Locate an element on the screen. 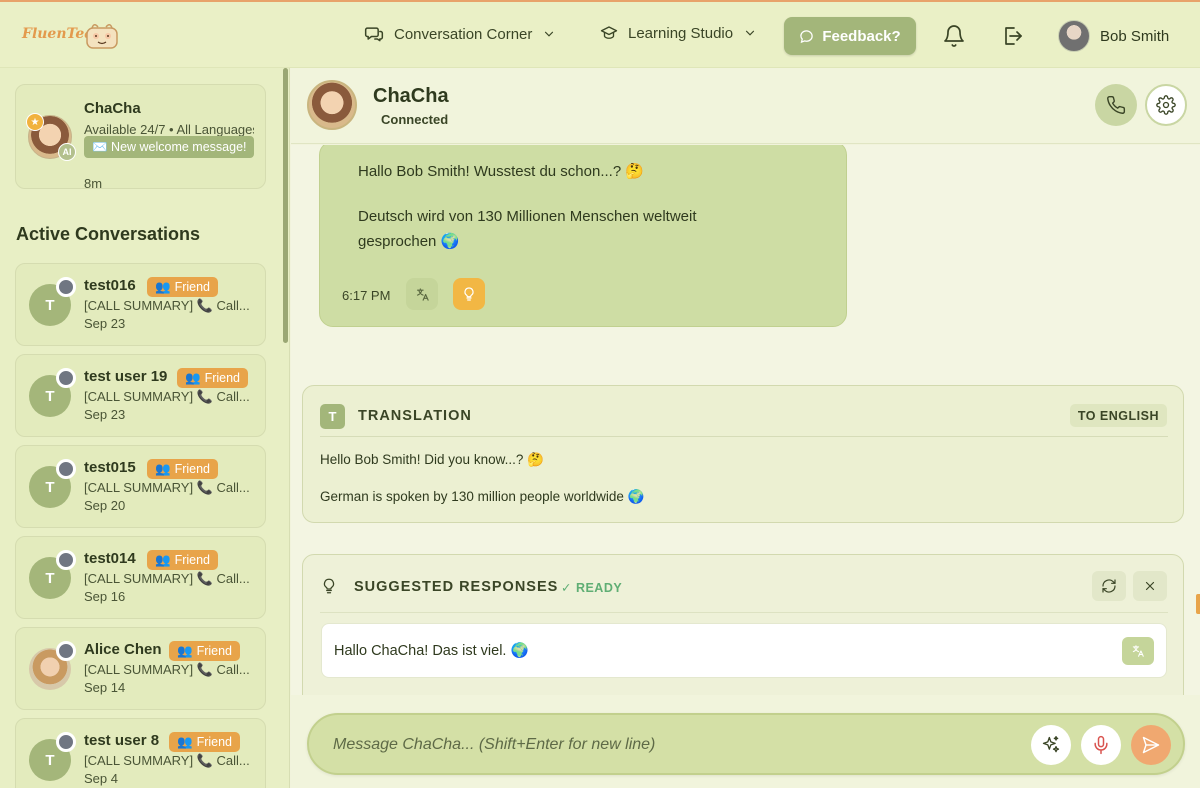 This screenshot has width=1200, height=788. nav-learning-studio-label: Learning Studio is located at coordinates (681, 33).